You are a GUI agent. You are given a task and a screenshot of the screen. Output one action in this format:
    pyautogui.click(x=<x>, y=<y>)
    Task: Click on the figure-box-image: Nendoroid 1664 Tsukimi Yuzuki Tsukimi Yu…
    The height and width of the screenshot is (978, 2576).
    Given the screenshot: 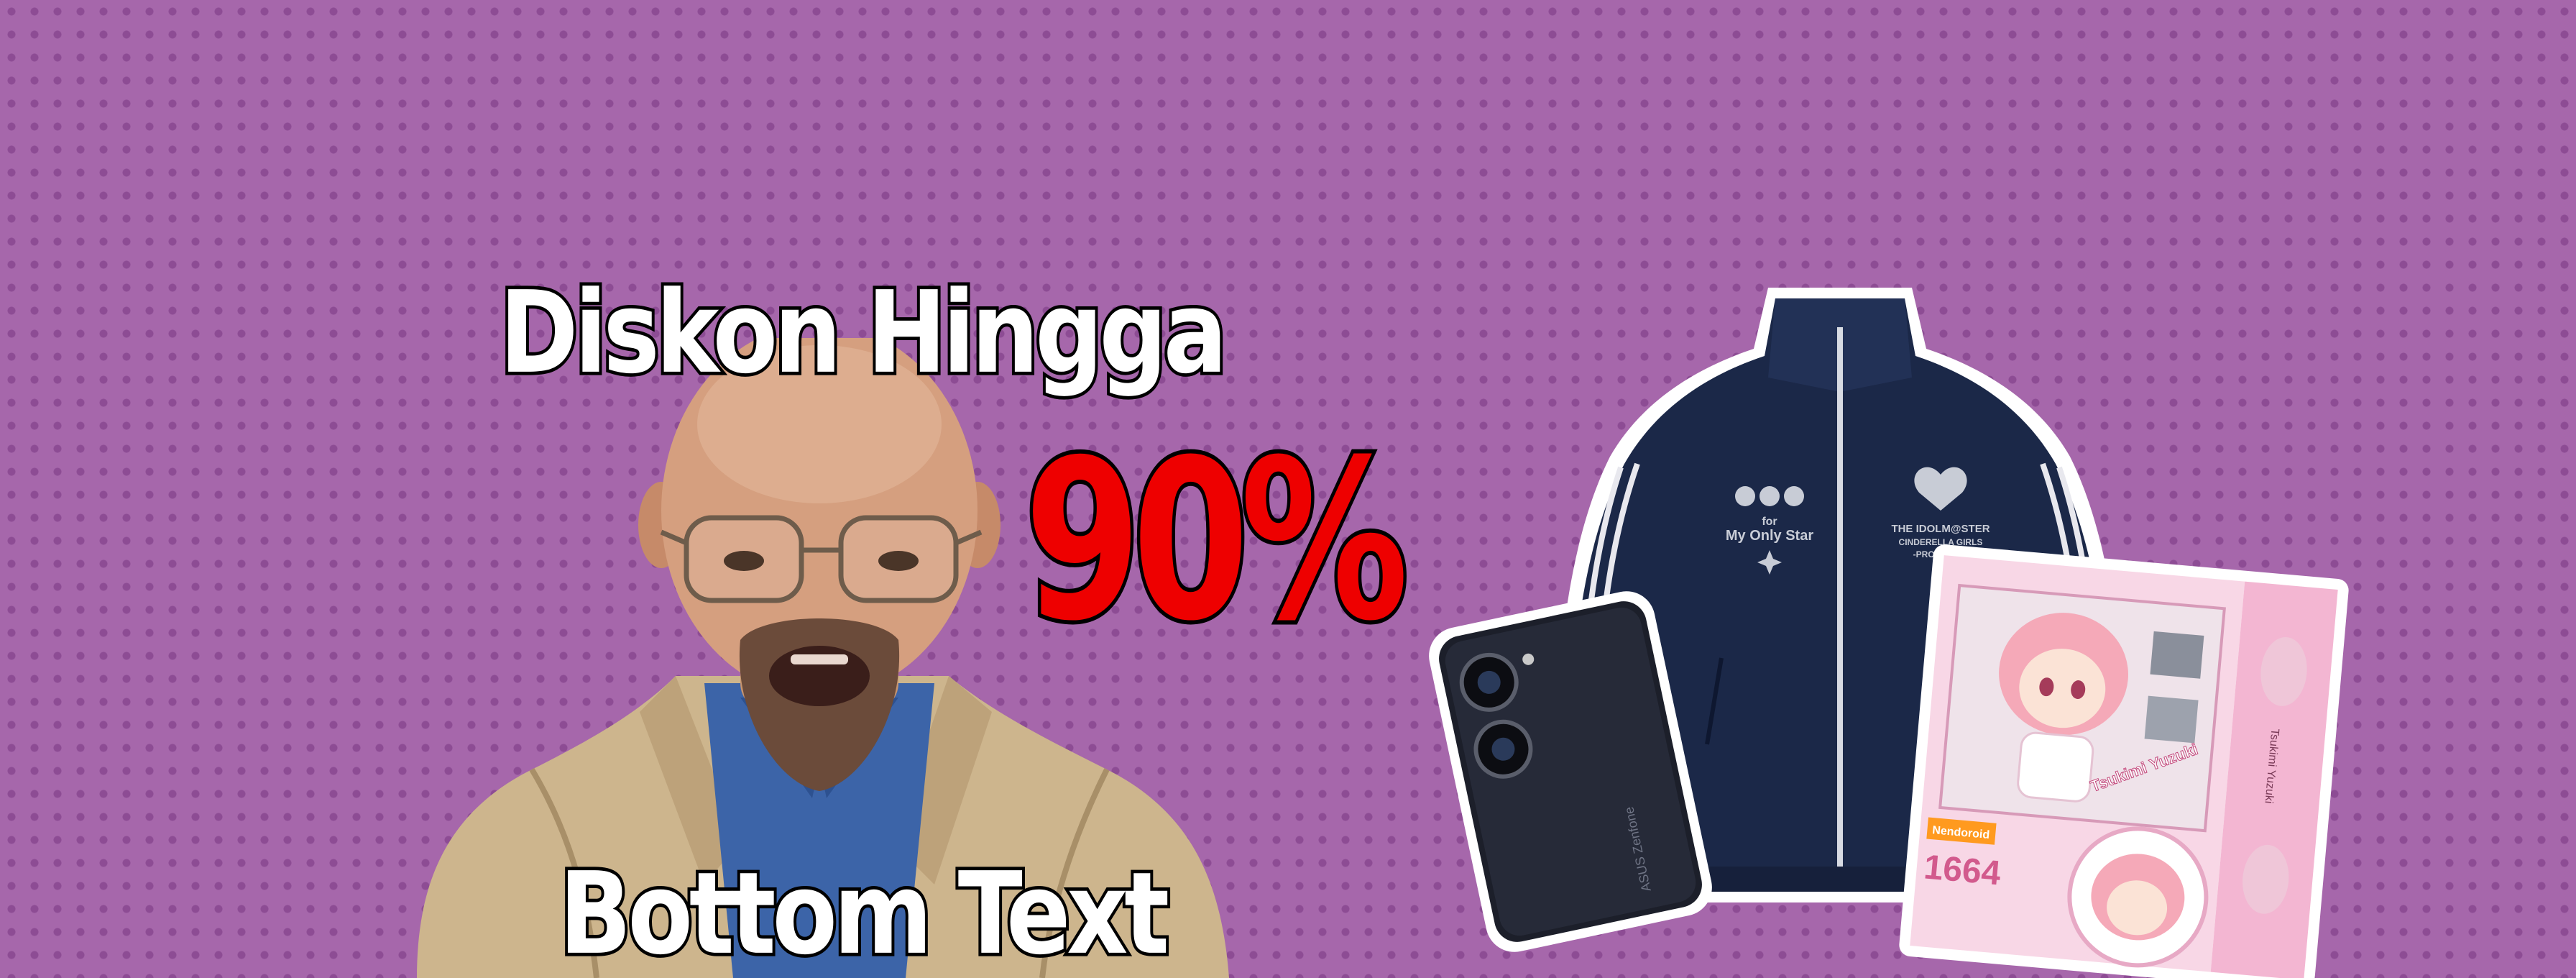 What is the action you would take?
    pyautogui.click(x=2124, y=761)
    